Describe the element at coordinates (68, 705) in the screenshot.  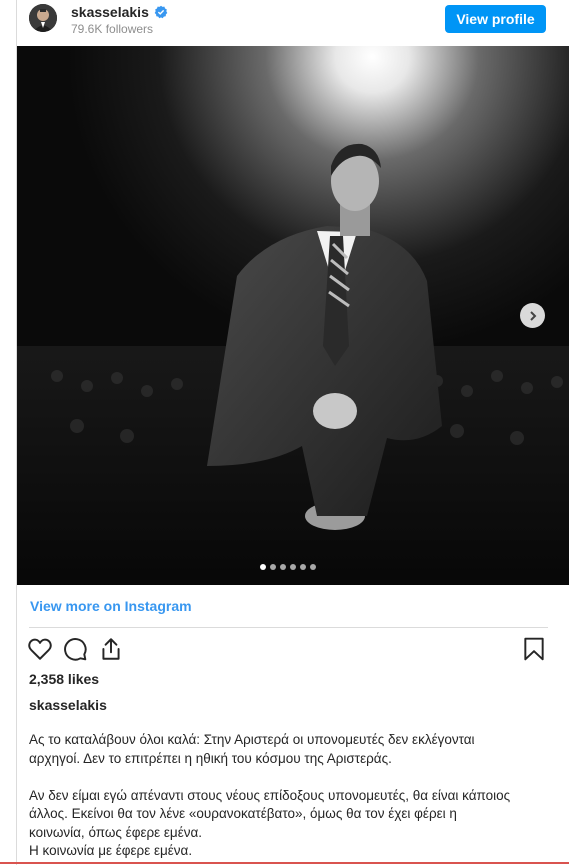
I see `caption-username: skasselakis` at that location.